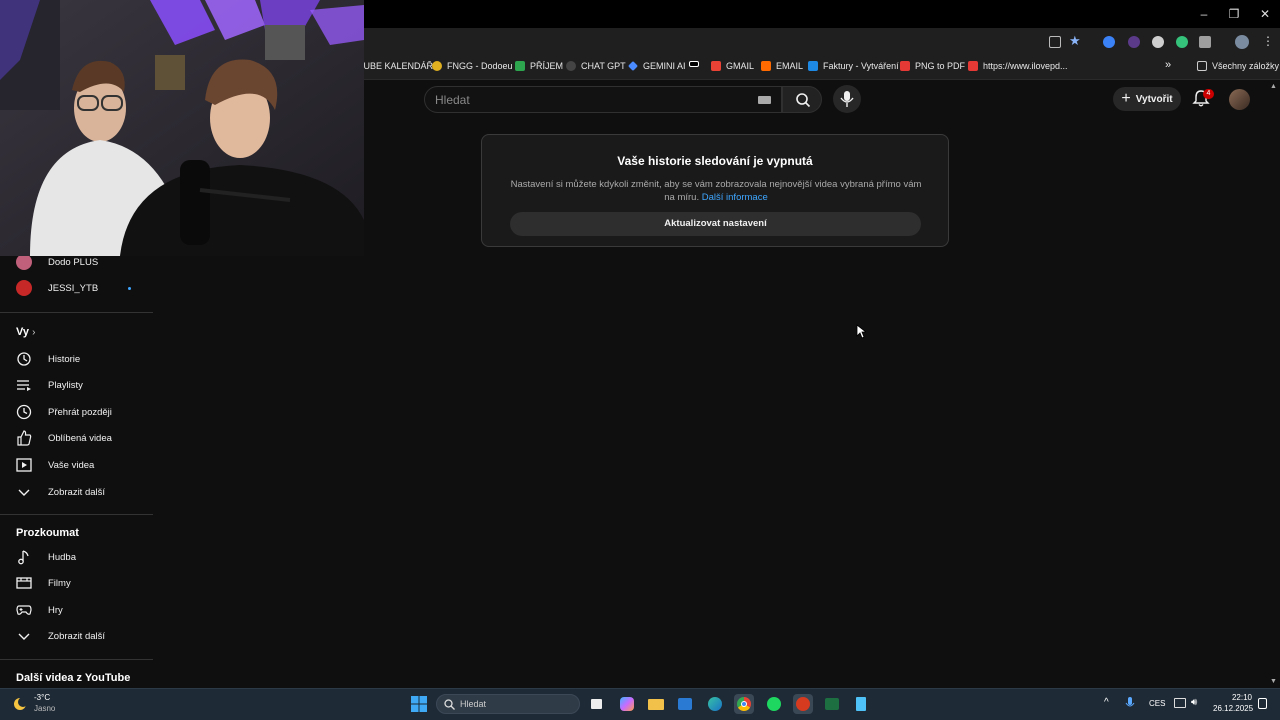  What do you see at coordinates (732, 66) in the screenshot?
I see `bookmark-item: GMAIL` at bounding box center [732, 66].